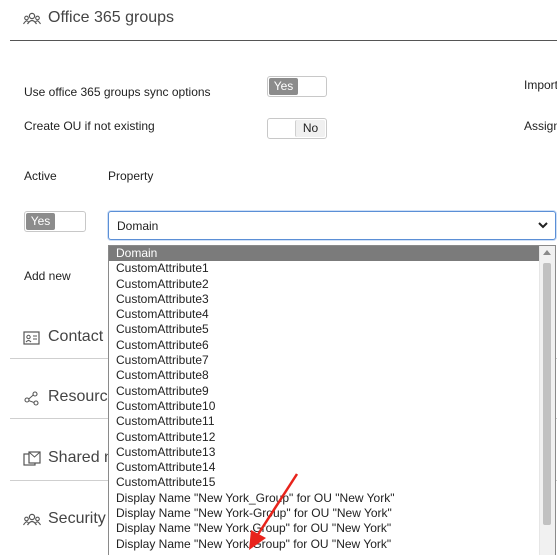 This screenshot has height=555, width=557. Describe the element at coordinates (32, 338) in the screenshot. I see `contact-card-icon` at that location.